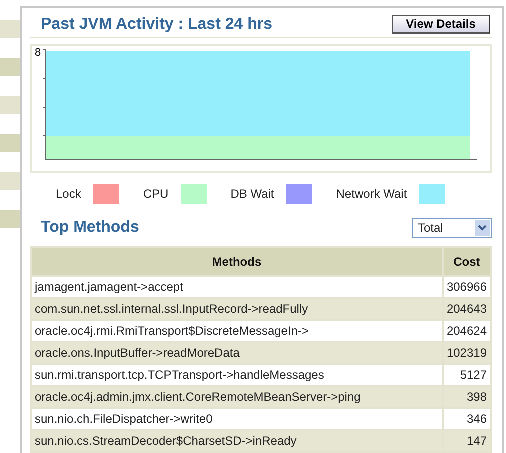 This screenshot has height=453, width=506. What do you see at coordinates (237, 397) in the screenshot?
I see `method-cell: oracle.oc4j.admin.jmx.client.CoreRemoteMBeanServer->ping` at bounding box center [237, 397].